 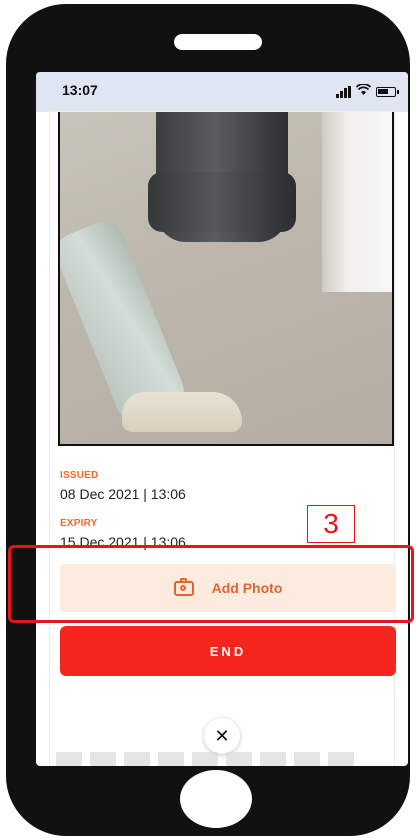 I want to click on faded-content-strip, so click(x=206, y=759).